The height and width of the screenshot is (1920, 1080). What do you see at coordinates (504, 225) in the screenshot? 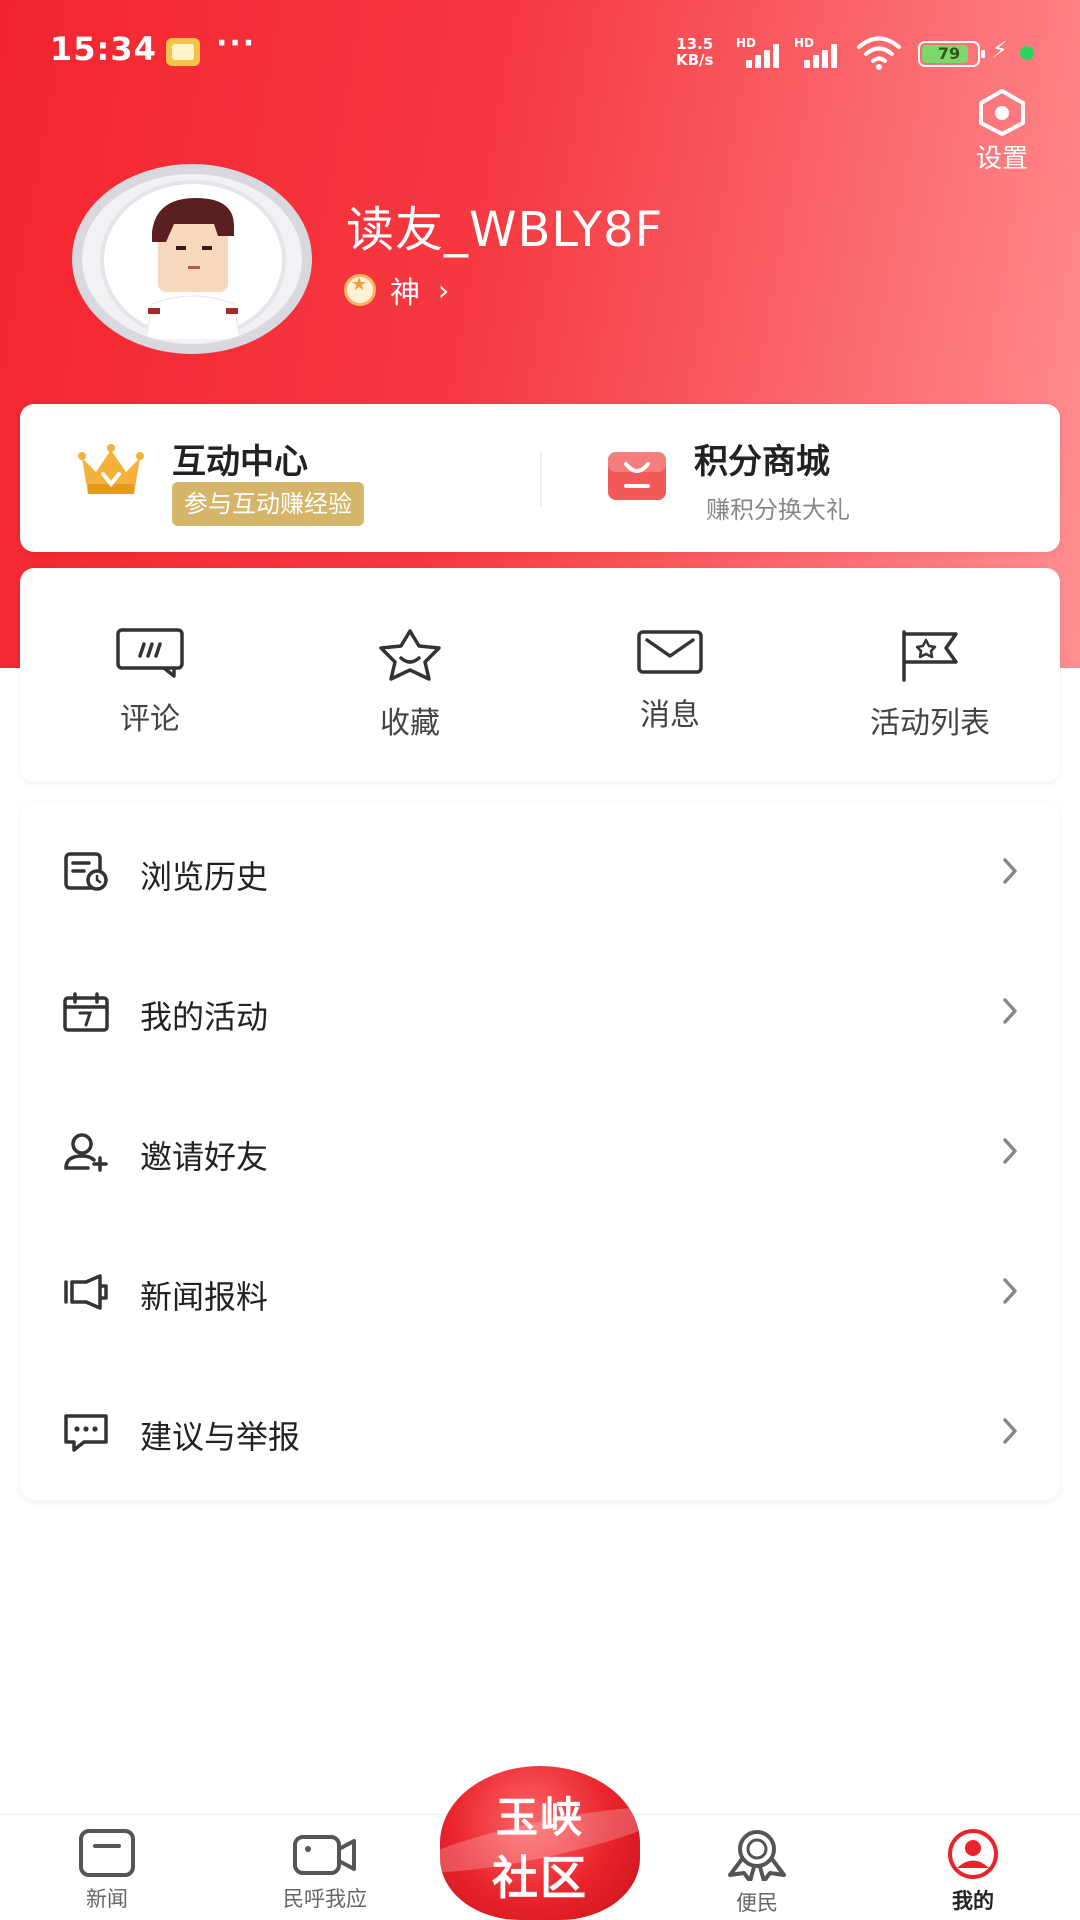
I see `username: 读友_WBLY8F` at bounding box center [504, 225].